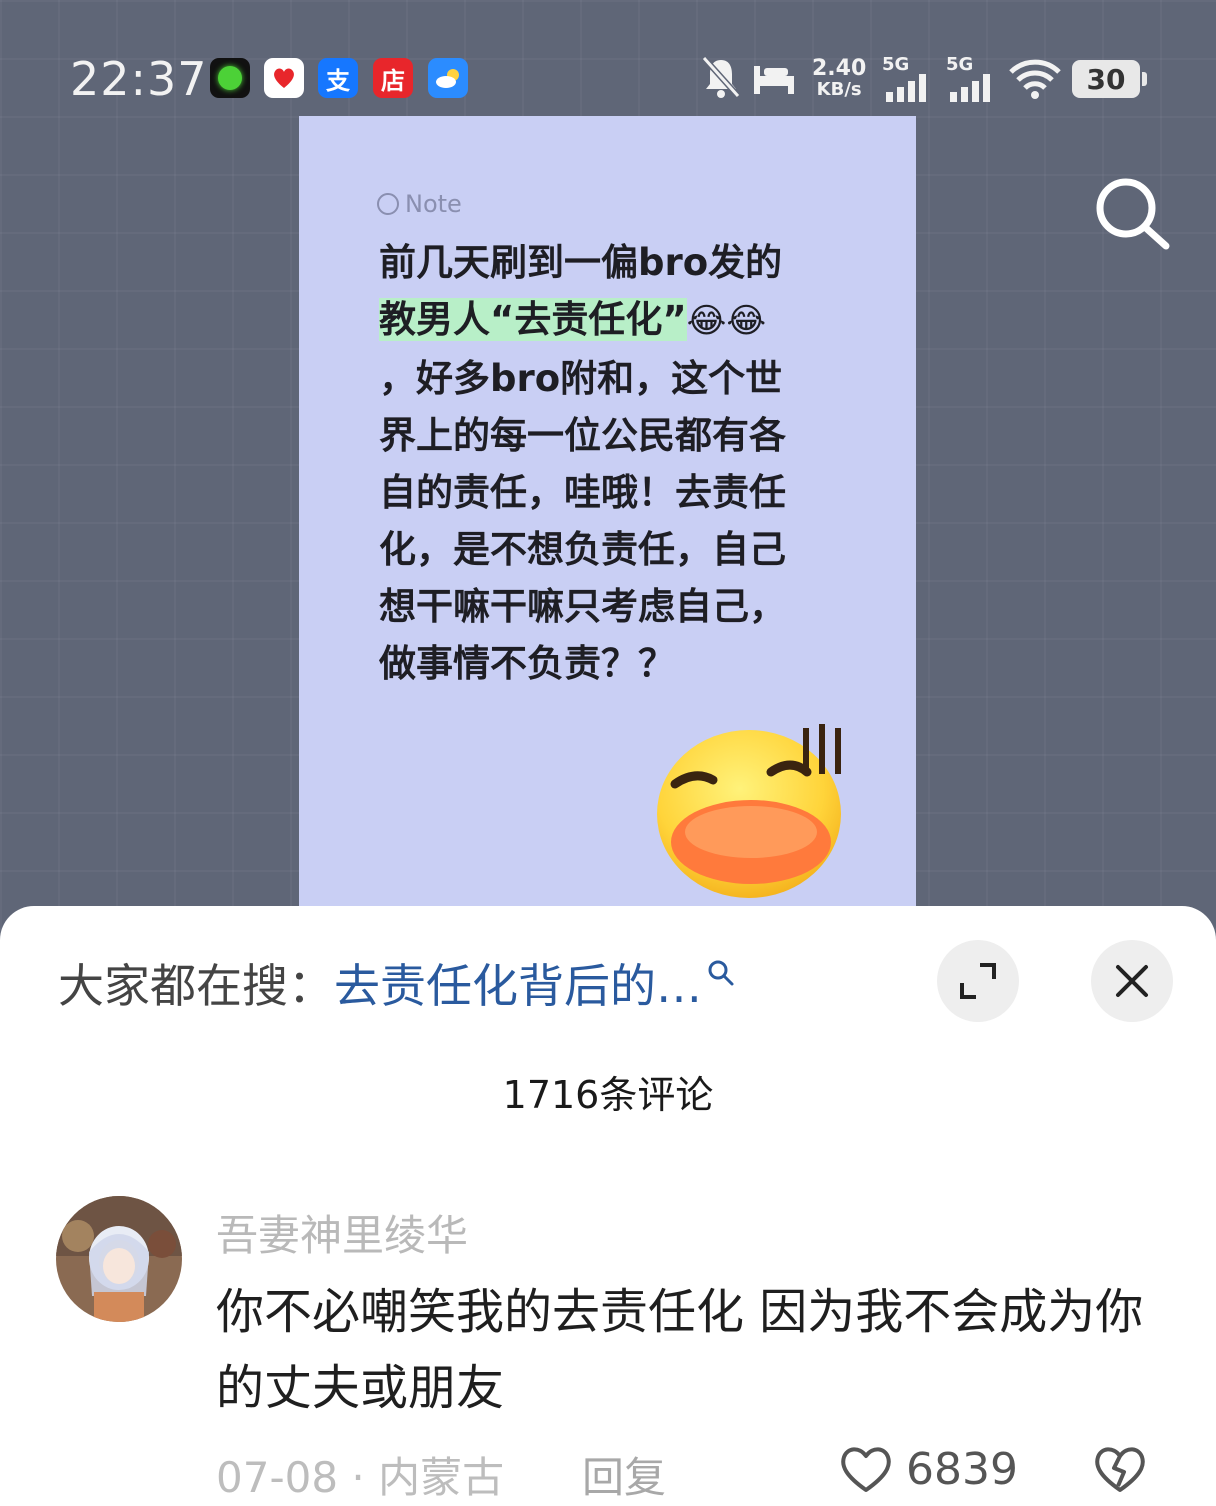 This screenshot has height=1506, width=1216. I want to click on note-circle-icon, so click(388, 204).